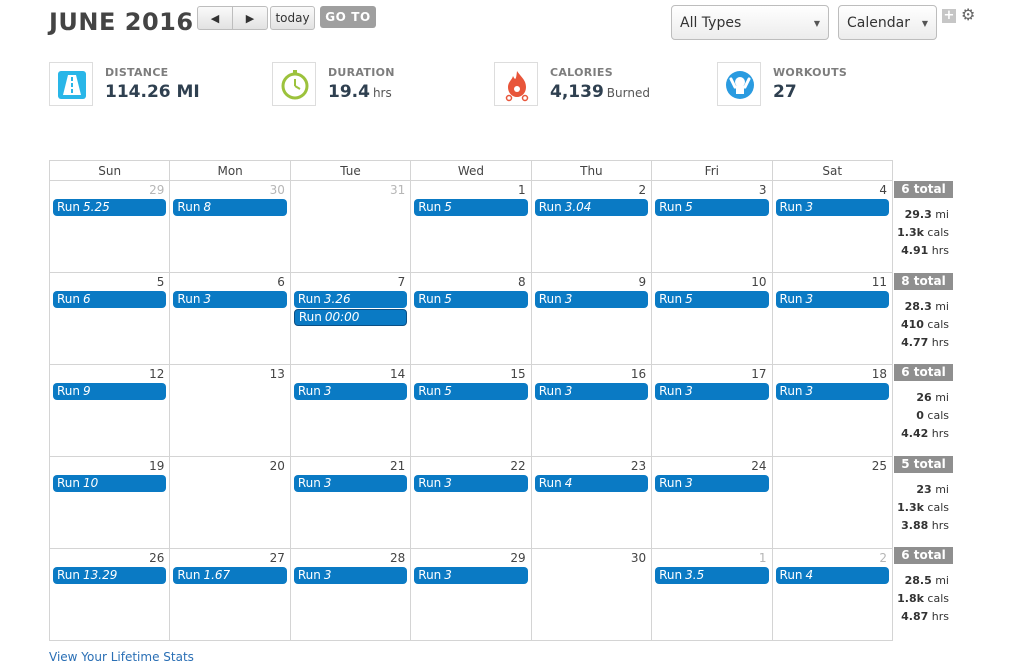 The width and height of the screenshot is (1024, 670). What do you see at coordinates (712, 226) in the screenshot?
I see `day-cell: 3 Run 5` at bounding box center [712, 226].